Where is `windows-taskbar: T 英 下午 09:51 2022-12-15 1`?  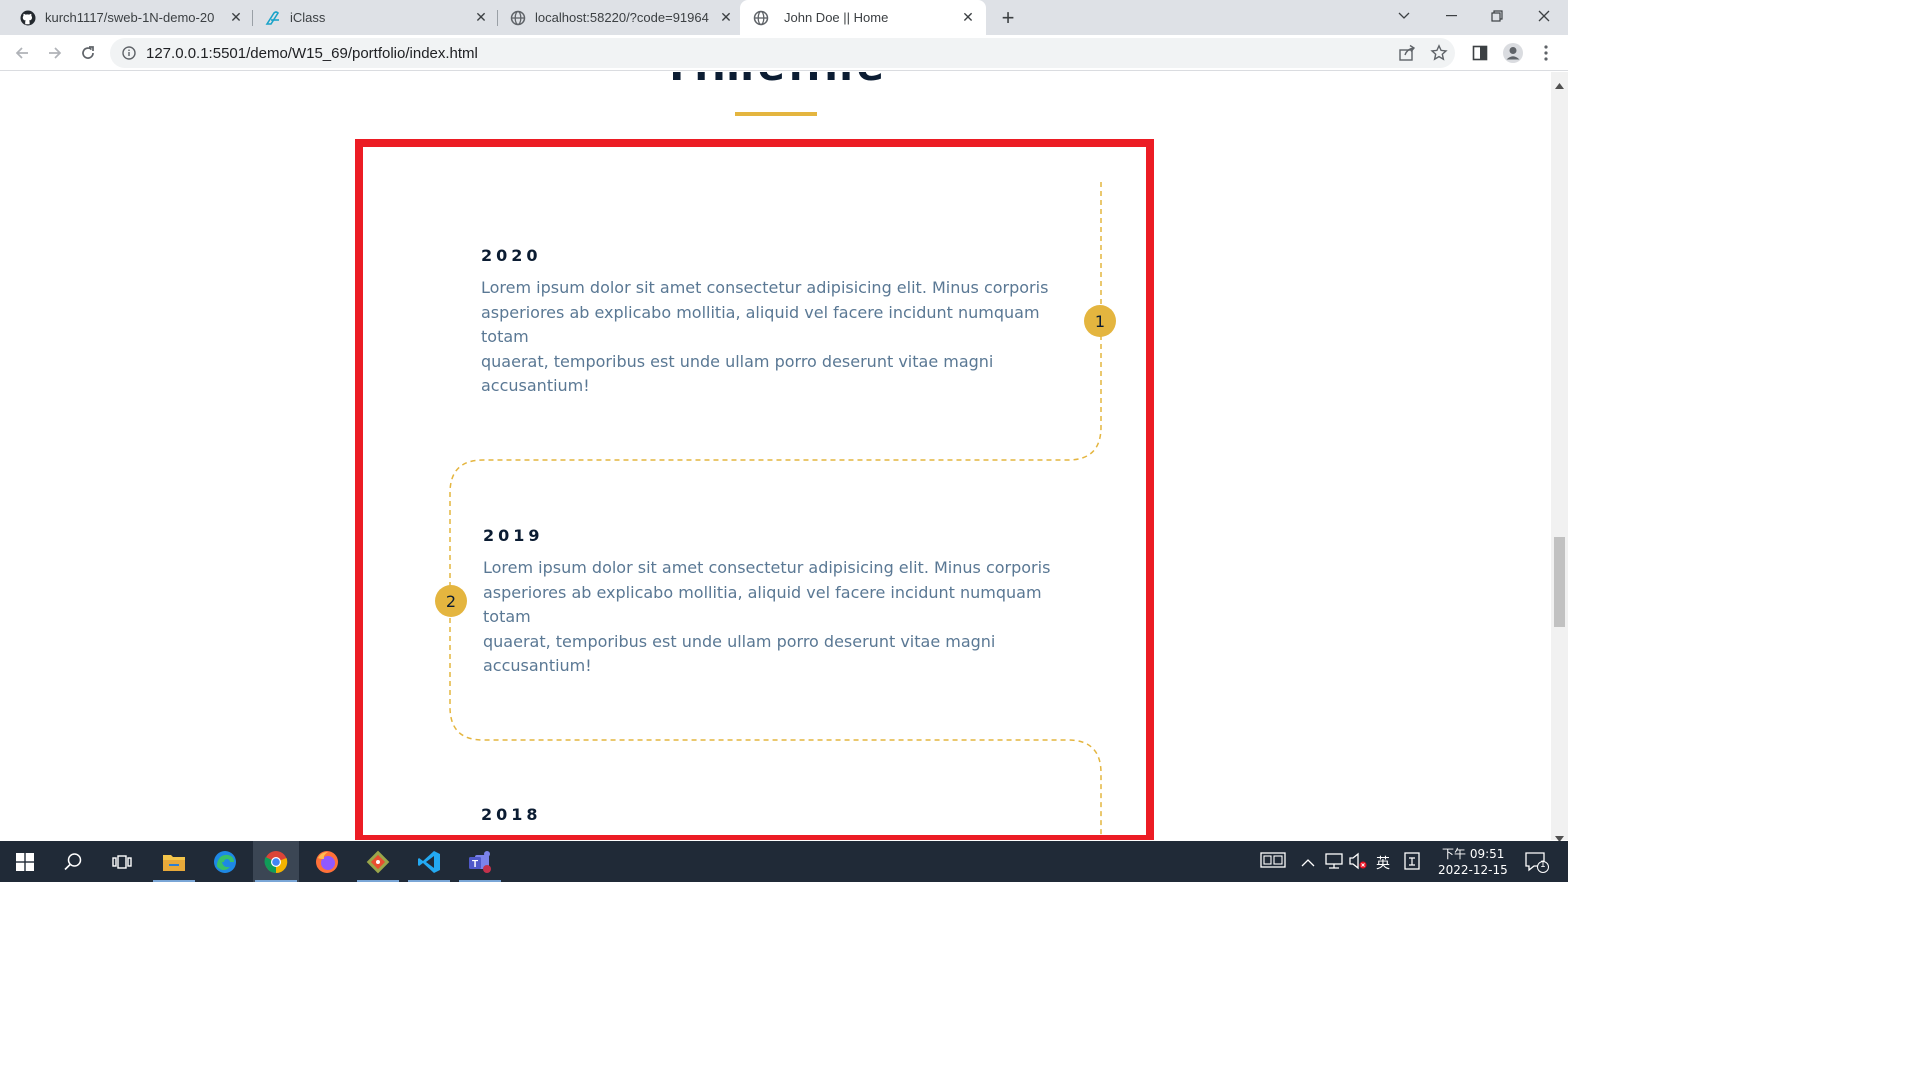
windows-taskbar: T 英 下午 09:51 2022-12-15 1 is located at coordinates (784, 861).